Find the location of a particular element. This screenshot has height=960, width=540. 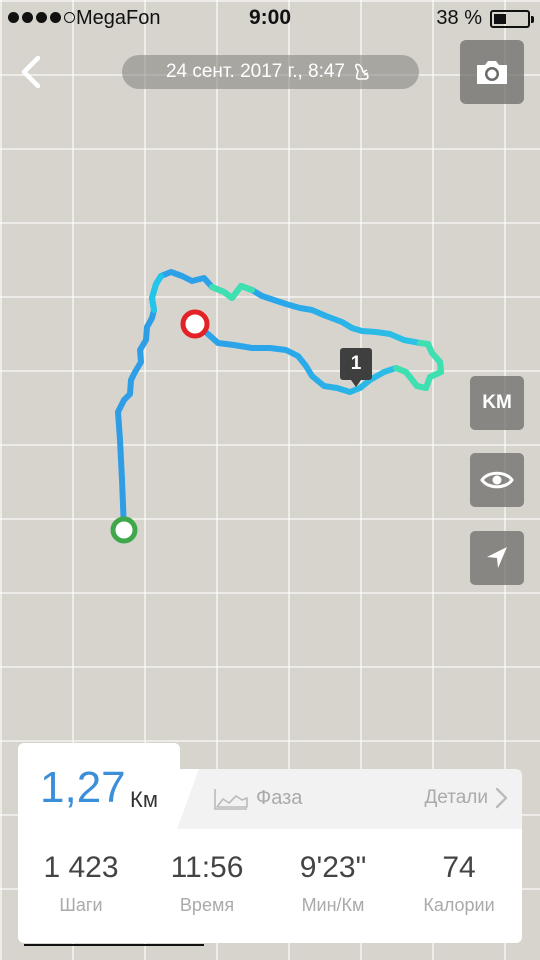

back-button is located at coordinates (32, 72).